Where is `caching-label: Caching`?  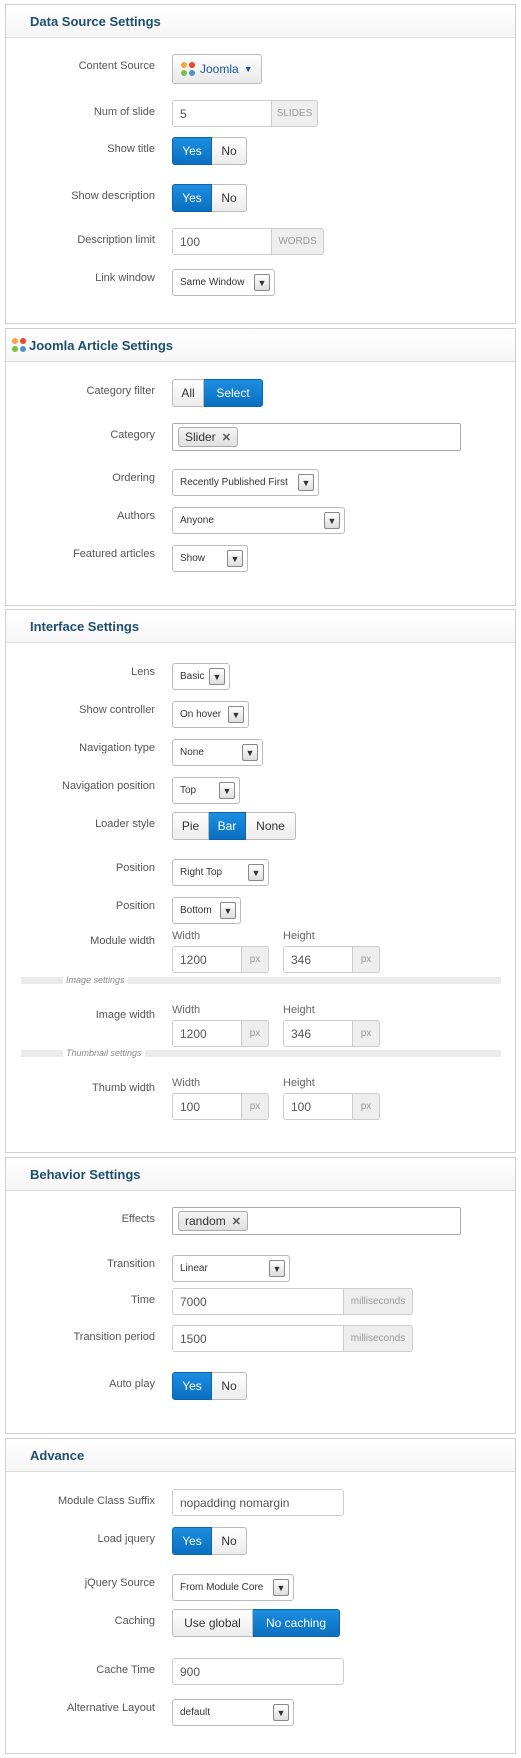
caching-label: Caching is located at coordinates (134, 1621).